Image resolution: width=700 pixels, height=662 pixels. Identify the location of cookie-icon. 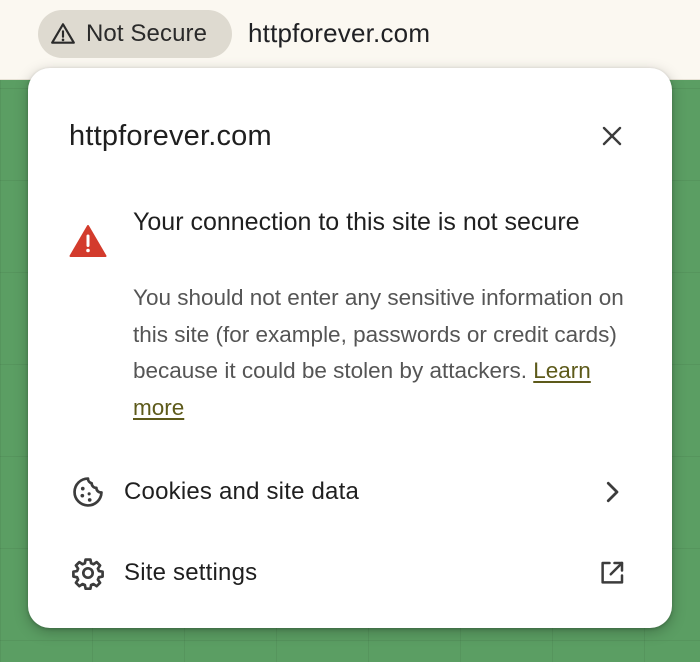
(88, 492).